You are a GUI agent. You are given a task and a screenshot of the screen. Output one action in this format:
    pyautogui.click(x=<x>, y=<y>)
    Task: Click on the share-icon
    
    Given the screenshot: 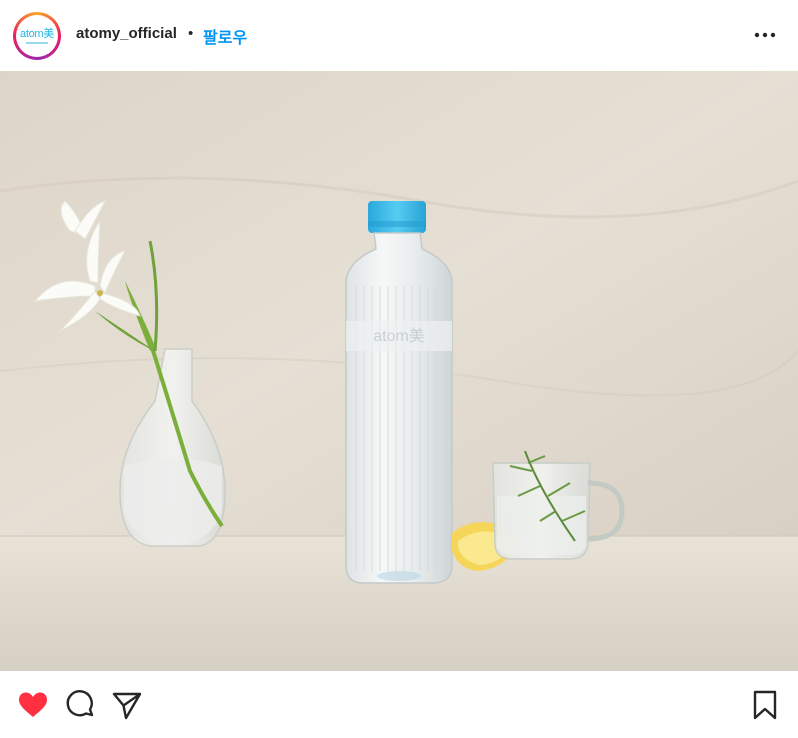 What is the action you would take?
    pyautogui.click(x=127, y=705)
    